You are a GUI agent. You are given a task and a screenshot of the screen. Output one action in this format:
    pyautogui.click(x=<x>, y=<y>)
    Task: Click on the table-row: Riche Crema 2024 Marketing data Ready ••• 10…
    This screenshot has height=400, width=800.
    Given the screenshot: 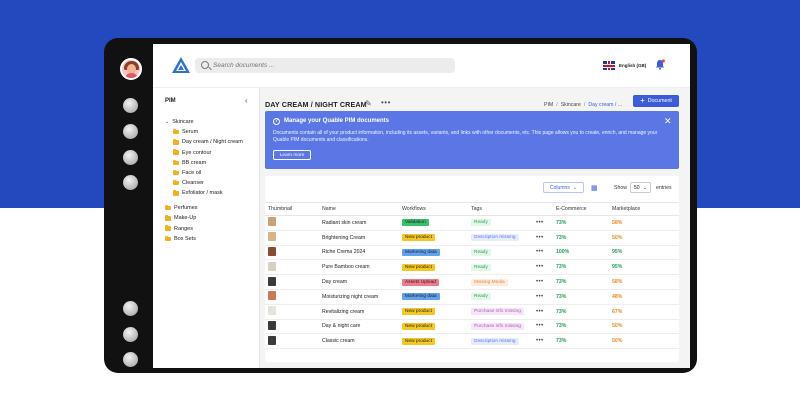 What is the action you would take?
    pyautogui.click(x=472, y=253)
    